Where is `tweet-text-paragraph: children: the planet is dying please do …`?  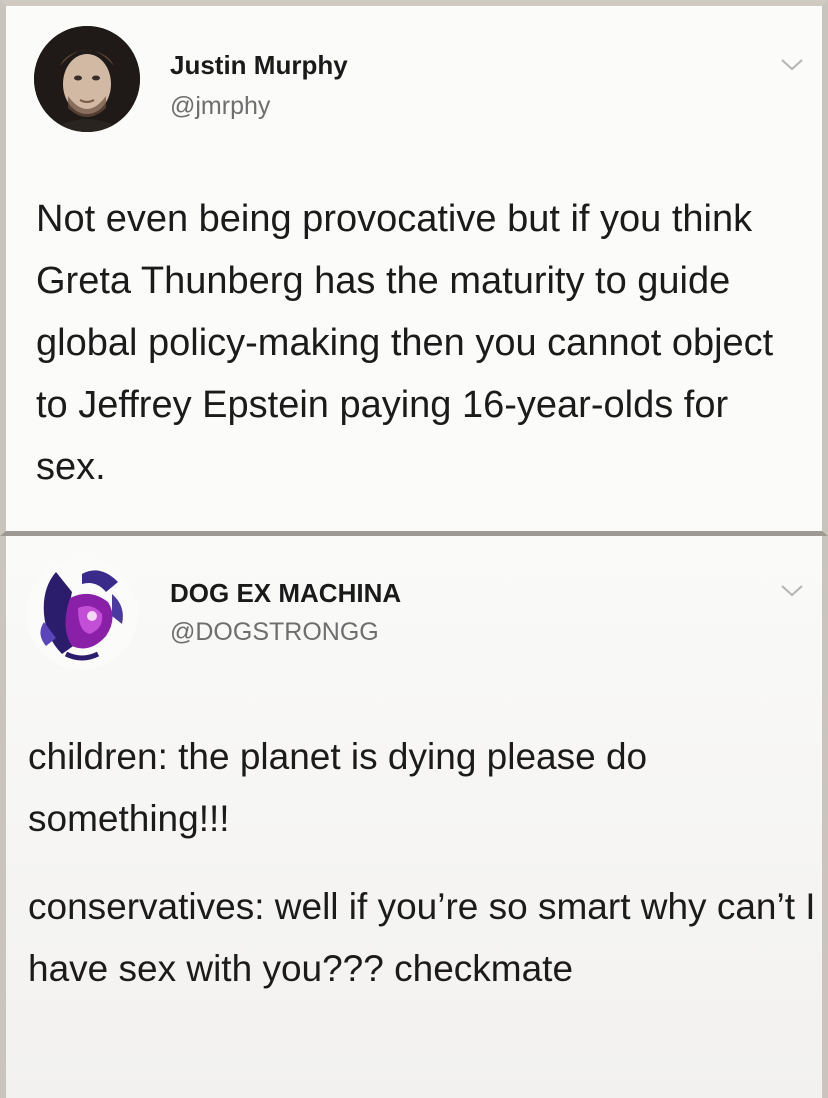
tweet-text-paragraph: children: the planet is dying please do … is located at coordinates (338, 787).